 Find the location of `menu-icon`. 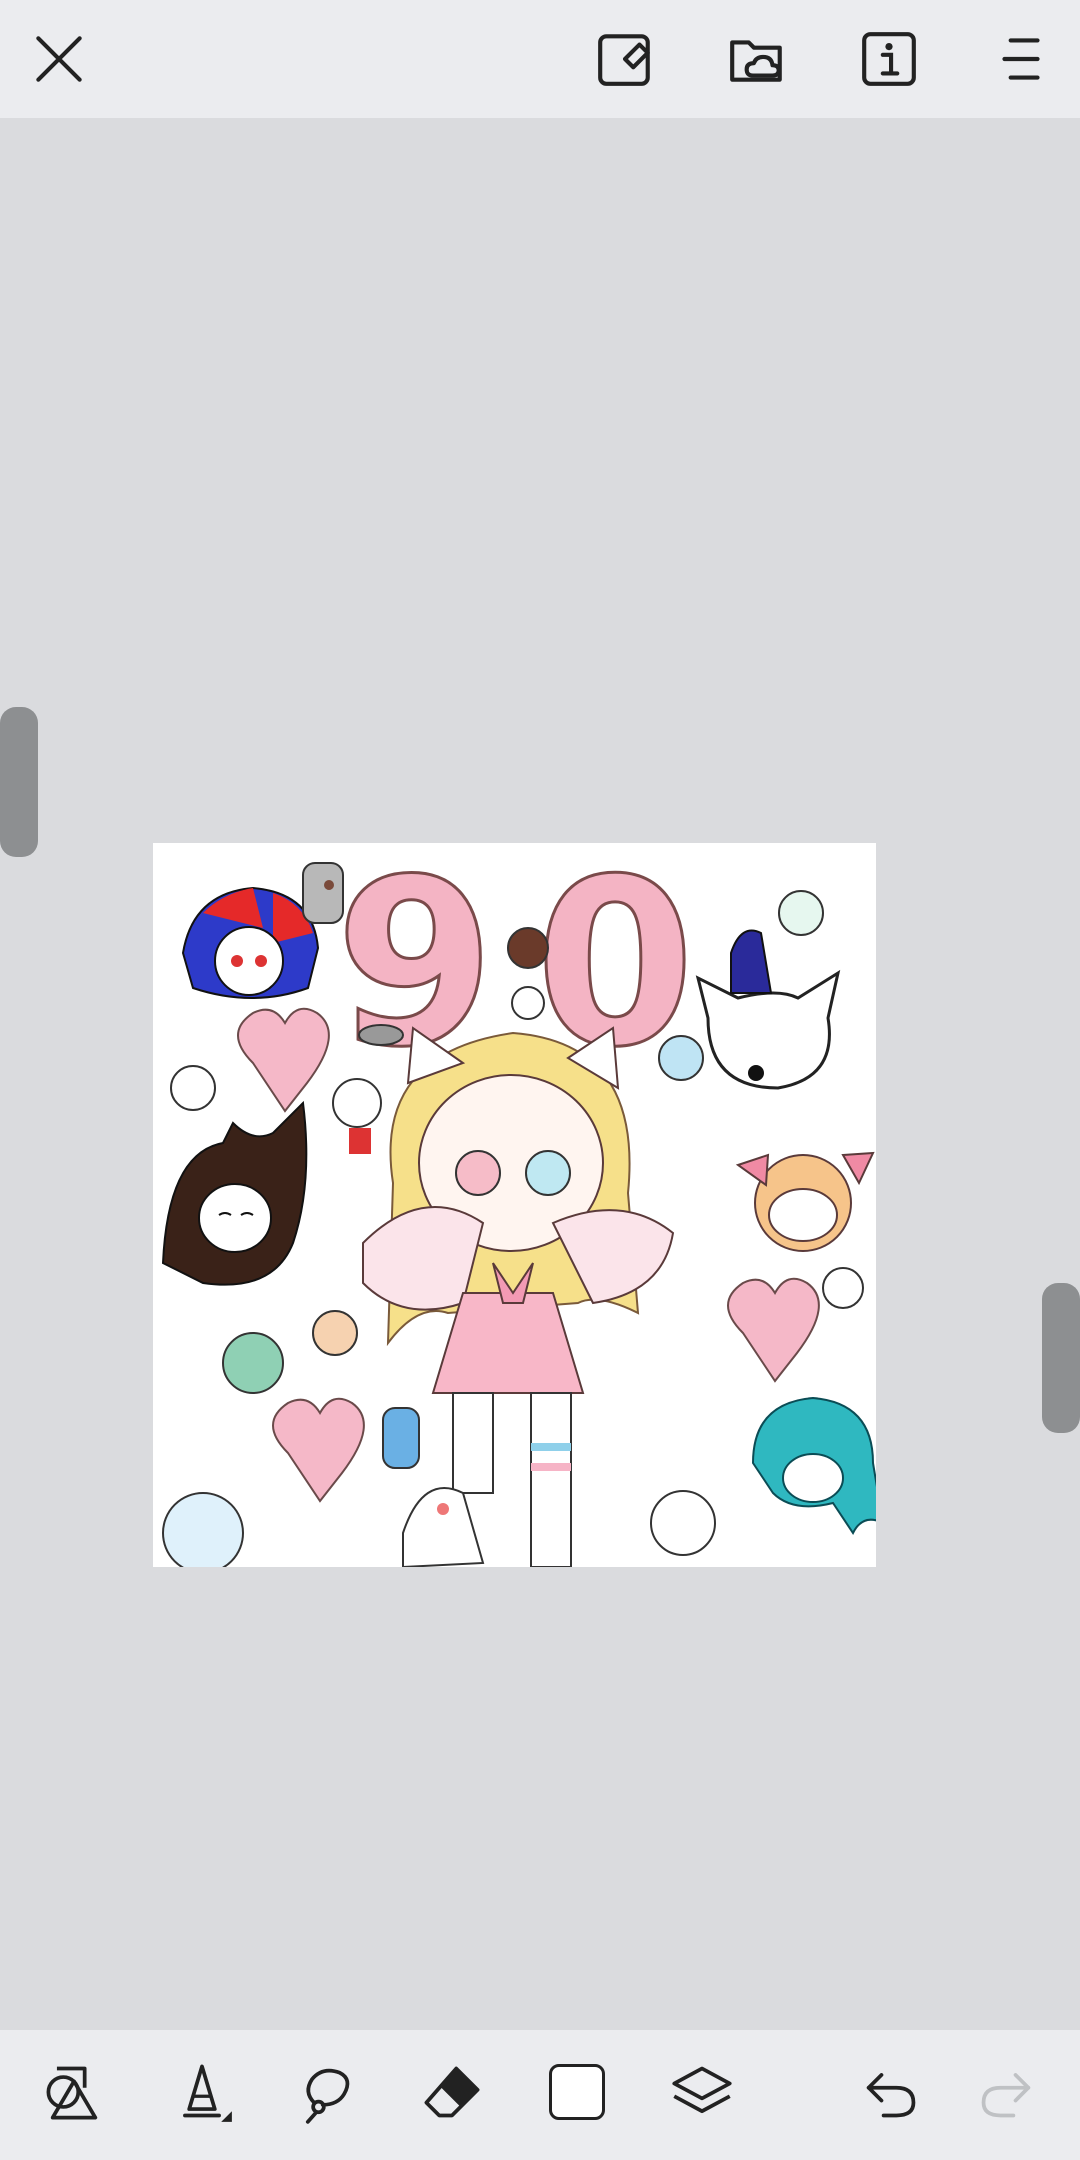

menu-icon is located at coordinates (1021, 59).